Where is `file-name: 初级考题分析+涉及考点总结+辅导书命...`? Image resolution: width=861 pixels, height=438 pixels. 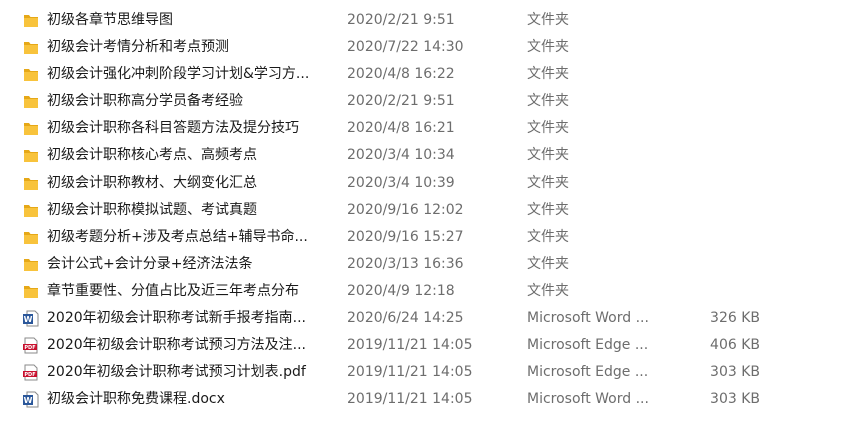 file-name: 初级考题分析+涉及考点总结+辅导书命... is located at coordinates (177, 236).